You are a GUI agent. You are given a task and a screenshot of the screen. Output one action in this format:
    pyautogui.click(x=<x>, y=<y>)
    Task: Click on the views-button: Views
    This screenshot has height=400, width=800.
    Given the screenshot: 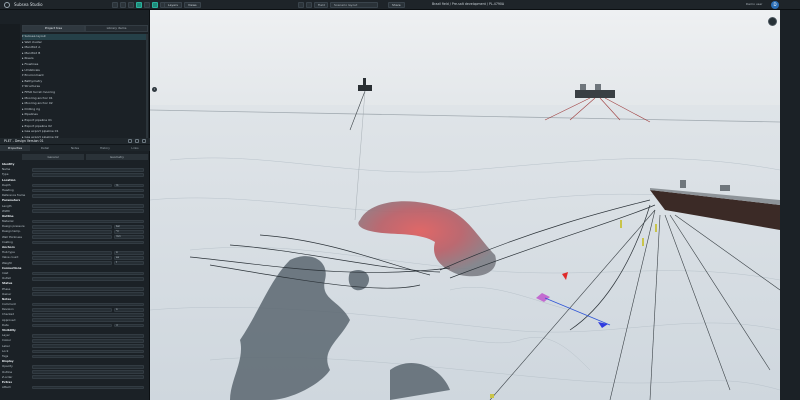 What is the action you would take?
    pyautogui.click(x=192, y=5)
    